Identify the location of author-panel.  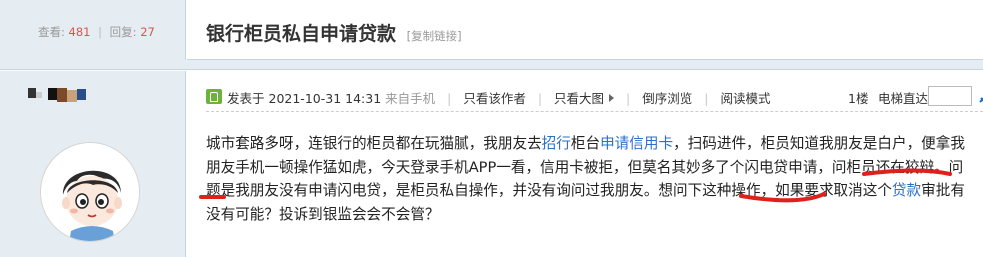
(93, 164).